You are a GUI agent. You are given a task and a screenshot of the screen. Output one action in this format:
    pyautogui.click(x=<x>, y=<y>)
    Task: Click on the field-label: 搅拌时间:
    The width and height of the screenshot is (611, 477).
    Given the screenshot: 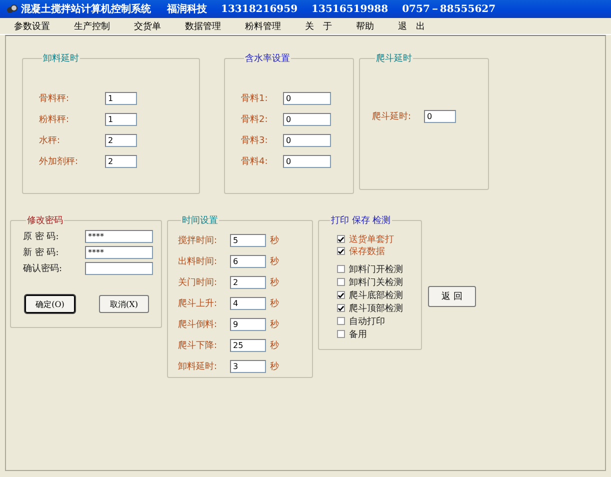 What is the action you would take?
    pyautogui.click(x=198, y=240)
    